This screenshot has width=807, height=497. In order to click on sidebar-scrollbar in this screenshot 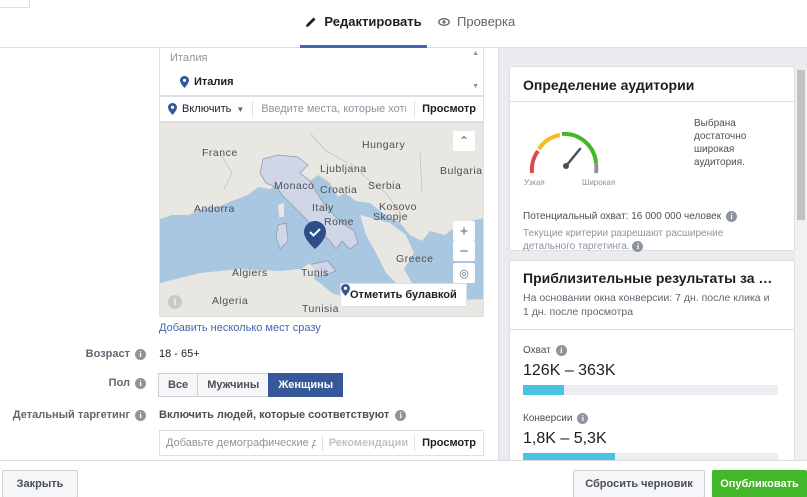, I will do `click(801, 265)`.